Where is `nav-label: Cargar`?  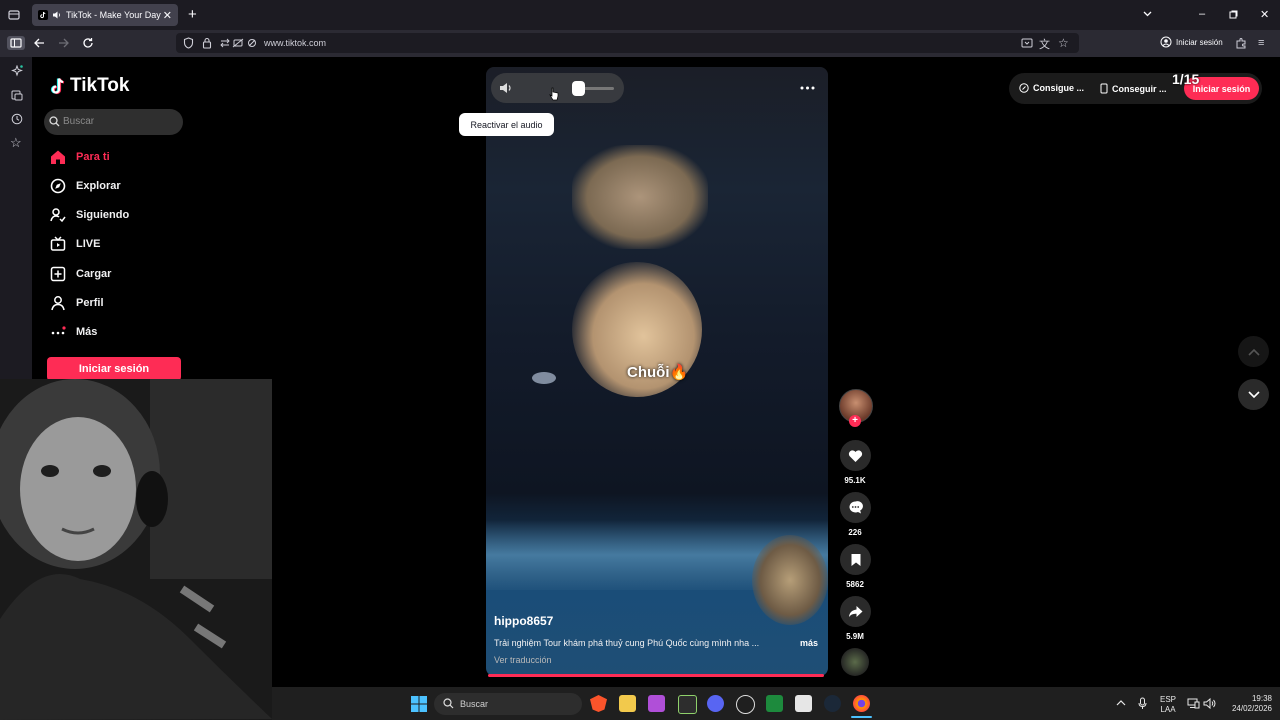 nav-label: Cargar is located at coordinates (94, 274).